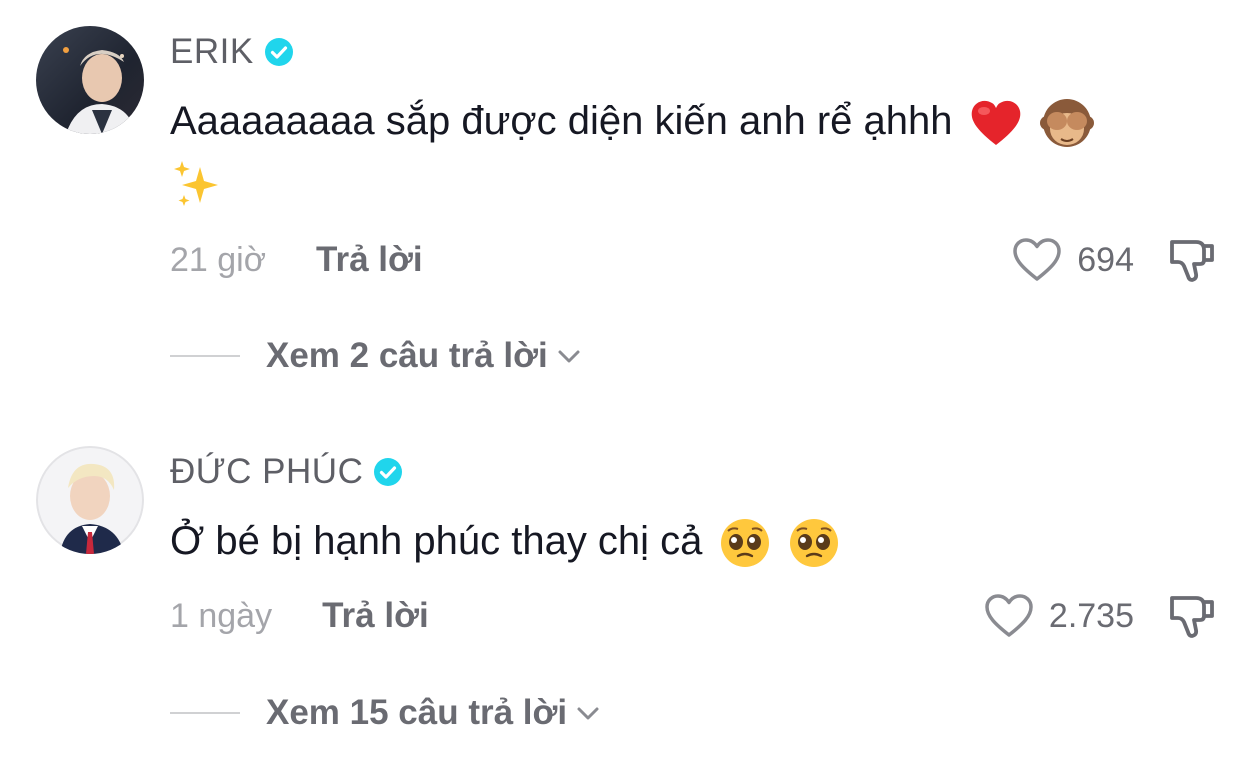  I want to click on timestamp: 21 giờ, so click(218, 259).